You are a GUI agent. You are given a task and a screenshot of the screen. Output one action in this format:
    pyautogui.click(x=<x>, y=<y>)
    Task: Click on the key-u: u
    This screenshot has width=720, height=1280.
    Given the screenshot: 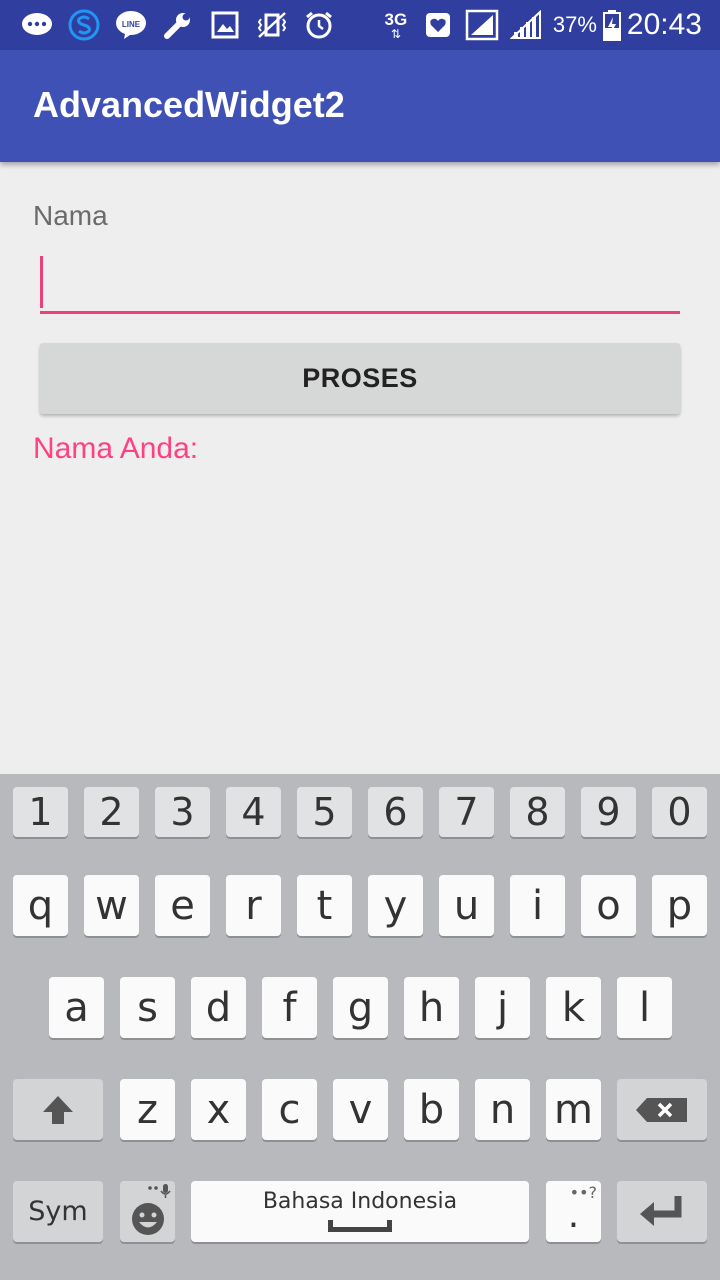 What is the action you would take?
    pyautogui.click(x=466, y=905)
    